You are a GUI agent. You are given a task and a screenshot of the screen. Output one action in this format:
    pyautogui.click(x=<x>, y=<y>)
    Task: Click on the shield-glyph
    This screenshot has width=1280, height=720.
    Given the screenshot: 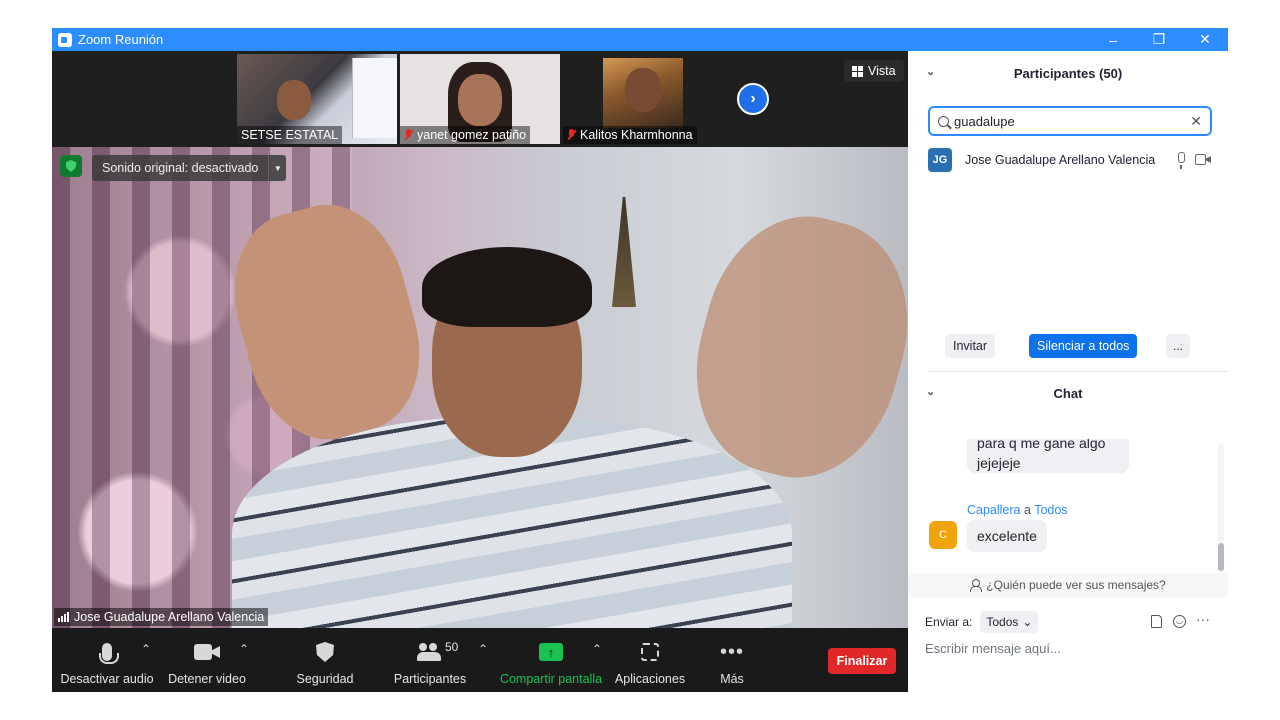 What is the action you would take?
    pyautogui.click(x=71, y=166)
    